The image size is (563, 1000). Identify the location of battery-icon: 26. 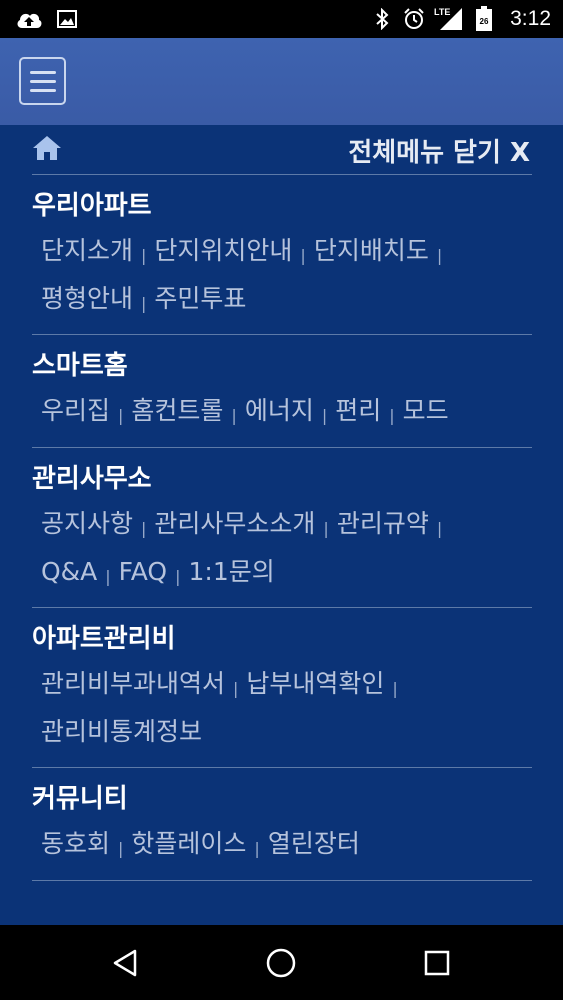
(484, 19).